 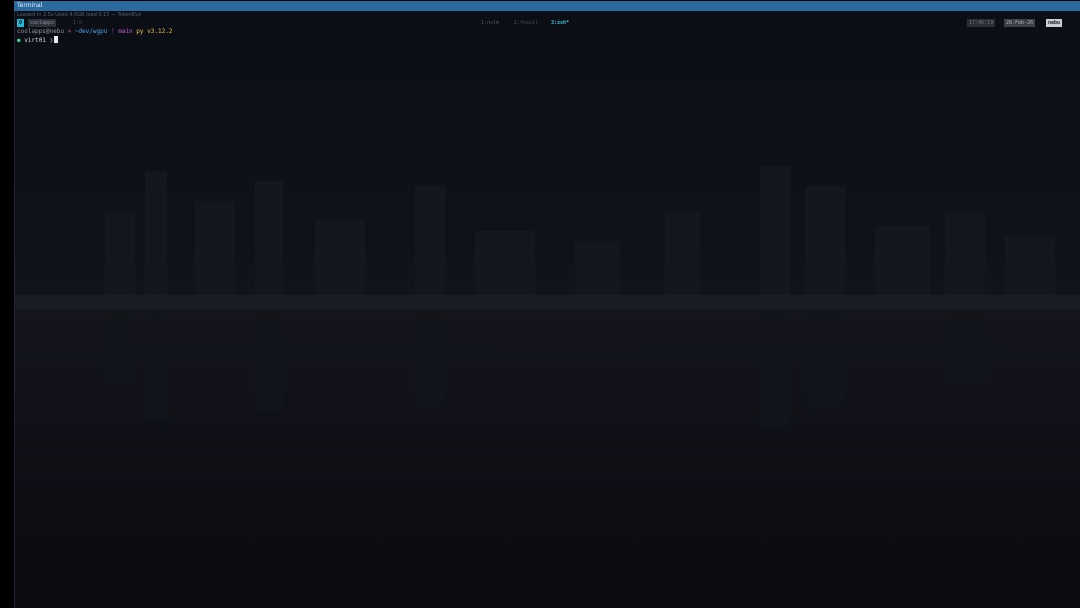 What do you see at coordinates (526, 23) in the screenshot?
I see `tmux-window-fossil: 2:fossil` at bounding box center [526, 23].